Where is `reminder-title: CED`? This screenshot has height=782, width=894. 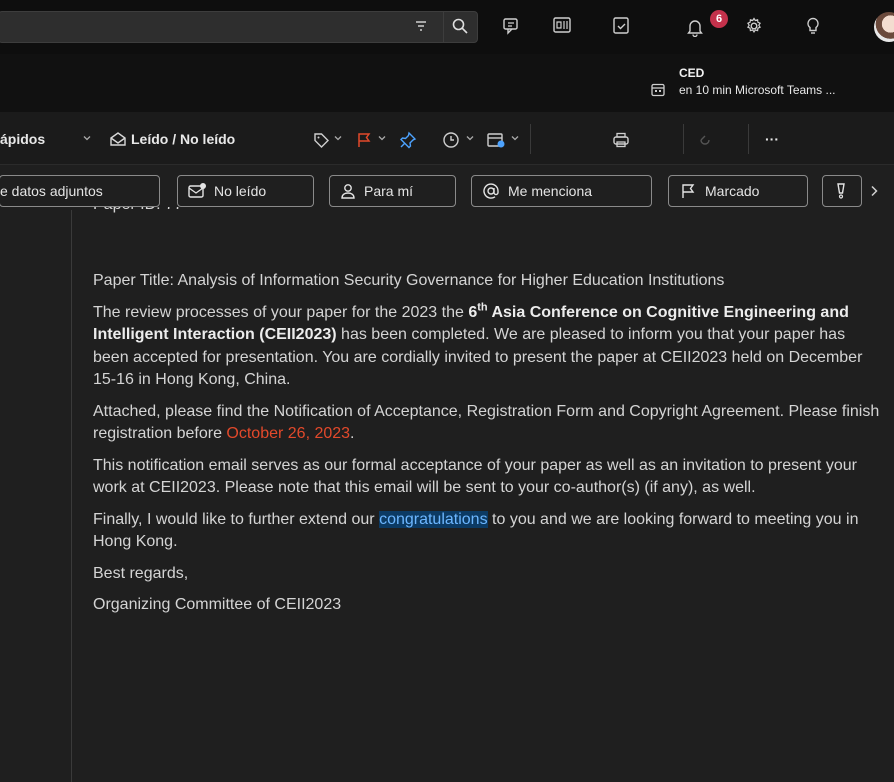 reminder-title: CED is located at coordinates (691, 73).